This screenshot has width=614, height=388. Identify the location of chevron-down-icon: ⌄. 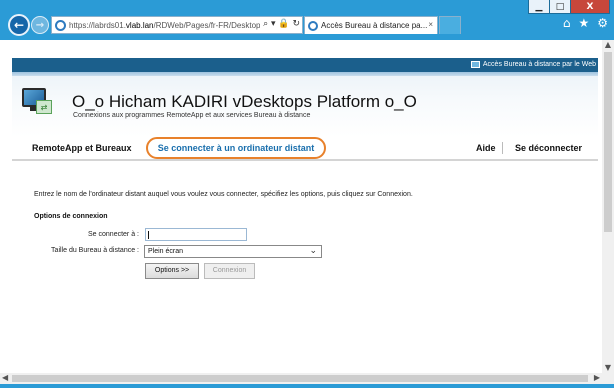
(313, 250).